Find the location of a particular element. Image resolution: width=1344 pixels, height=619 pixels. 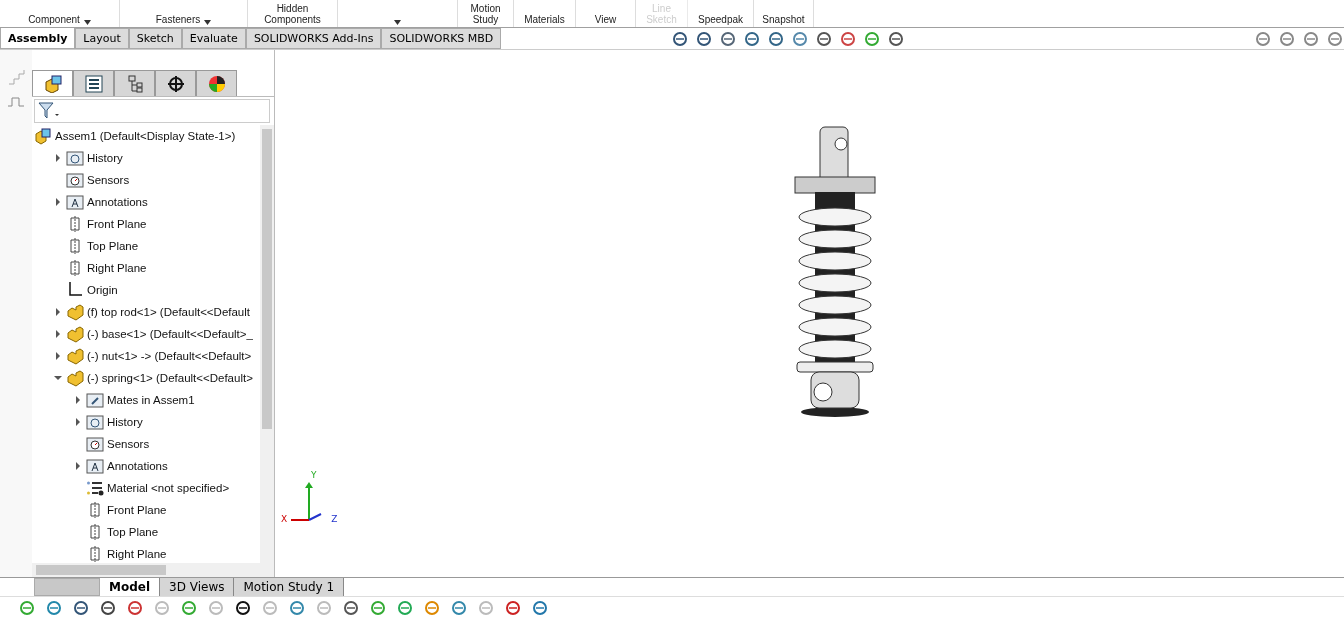

ribbon-group: View is located at coordinates (606, 13).